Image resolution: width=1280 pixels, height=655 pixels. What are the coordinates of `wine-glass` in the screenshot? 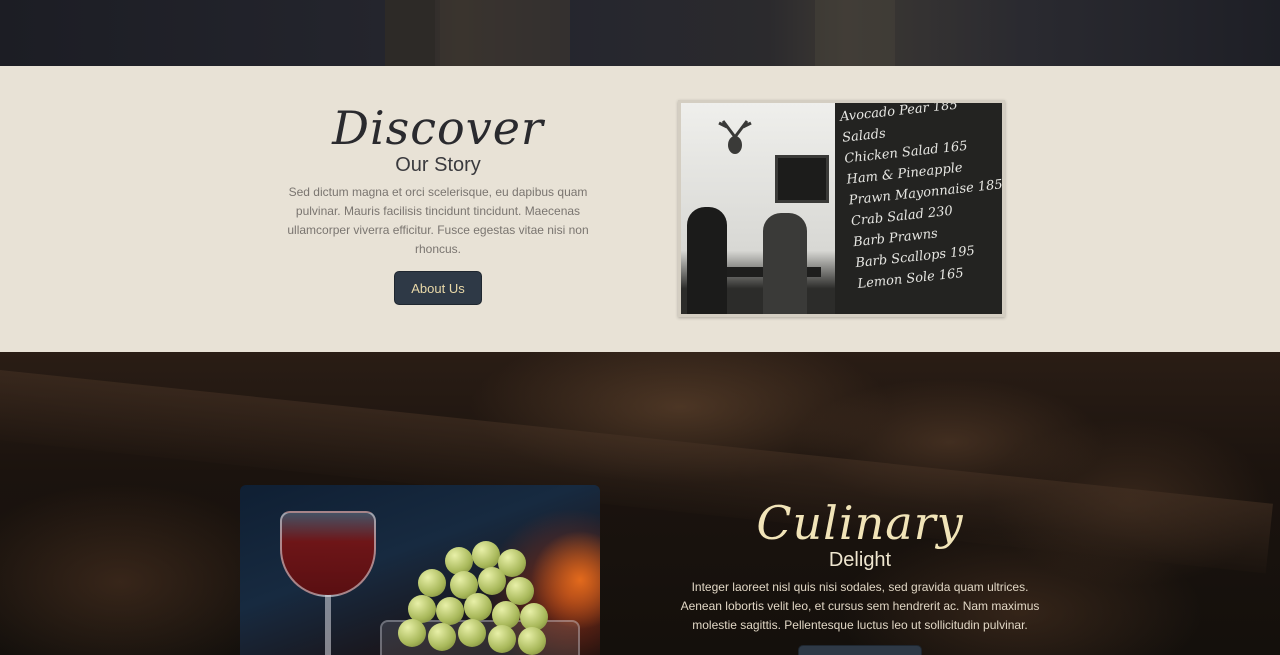 It's located at (328, 554).